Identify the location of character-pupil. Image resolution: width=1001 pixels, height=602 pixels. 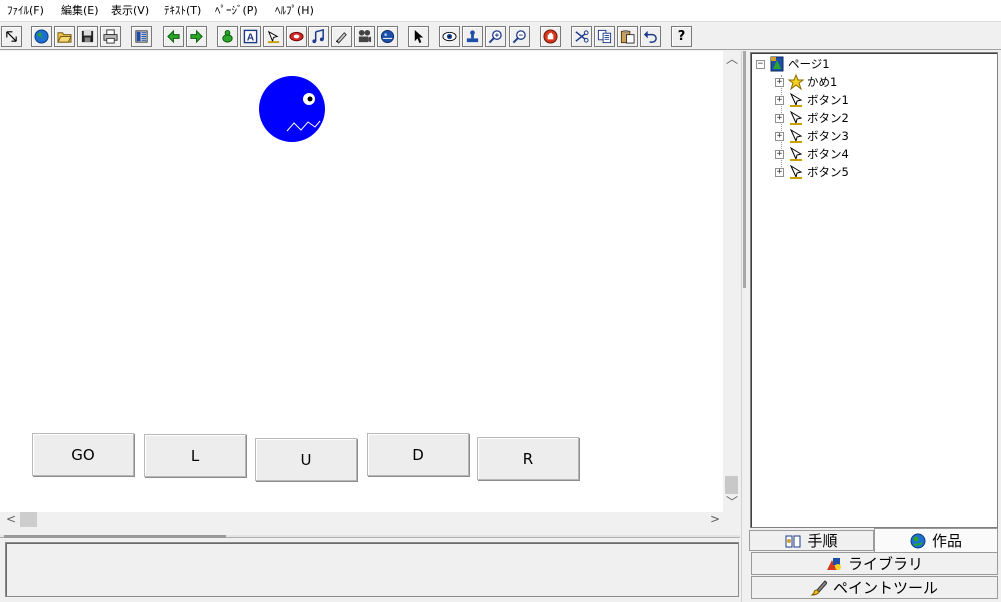
(310, 99).